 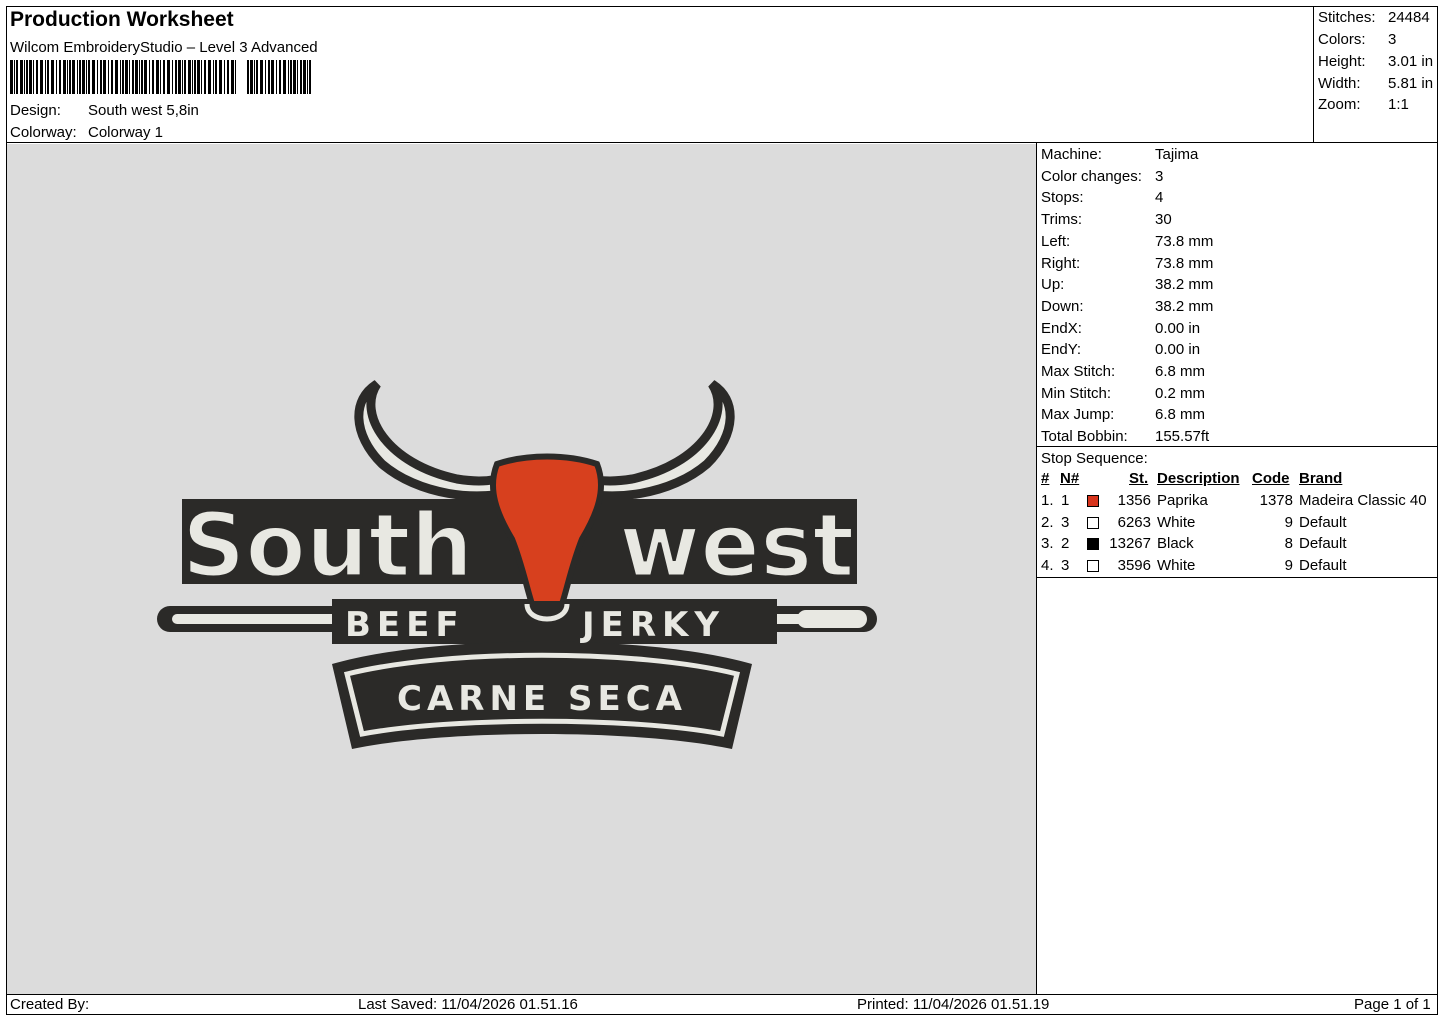 I want to click on row-index: 2., so click(x=1047, y=522).